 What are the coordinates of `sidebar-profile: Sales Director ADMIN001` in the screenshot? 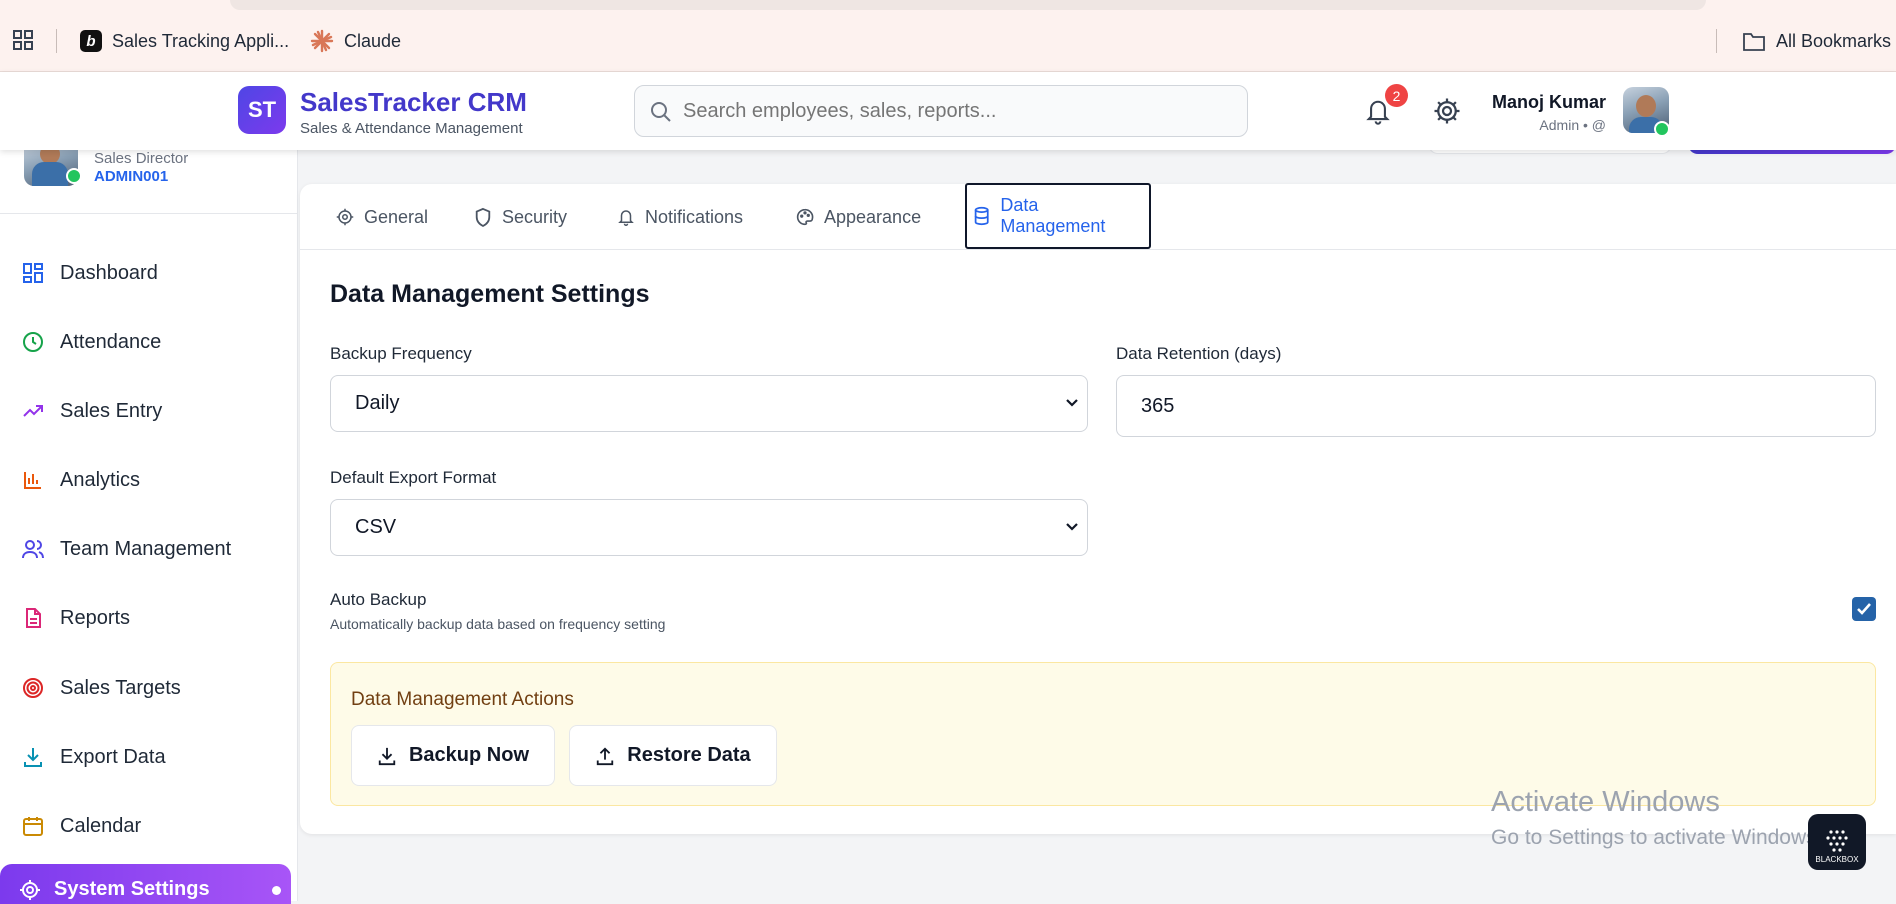 It's located at (149, 179).